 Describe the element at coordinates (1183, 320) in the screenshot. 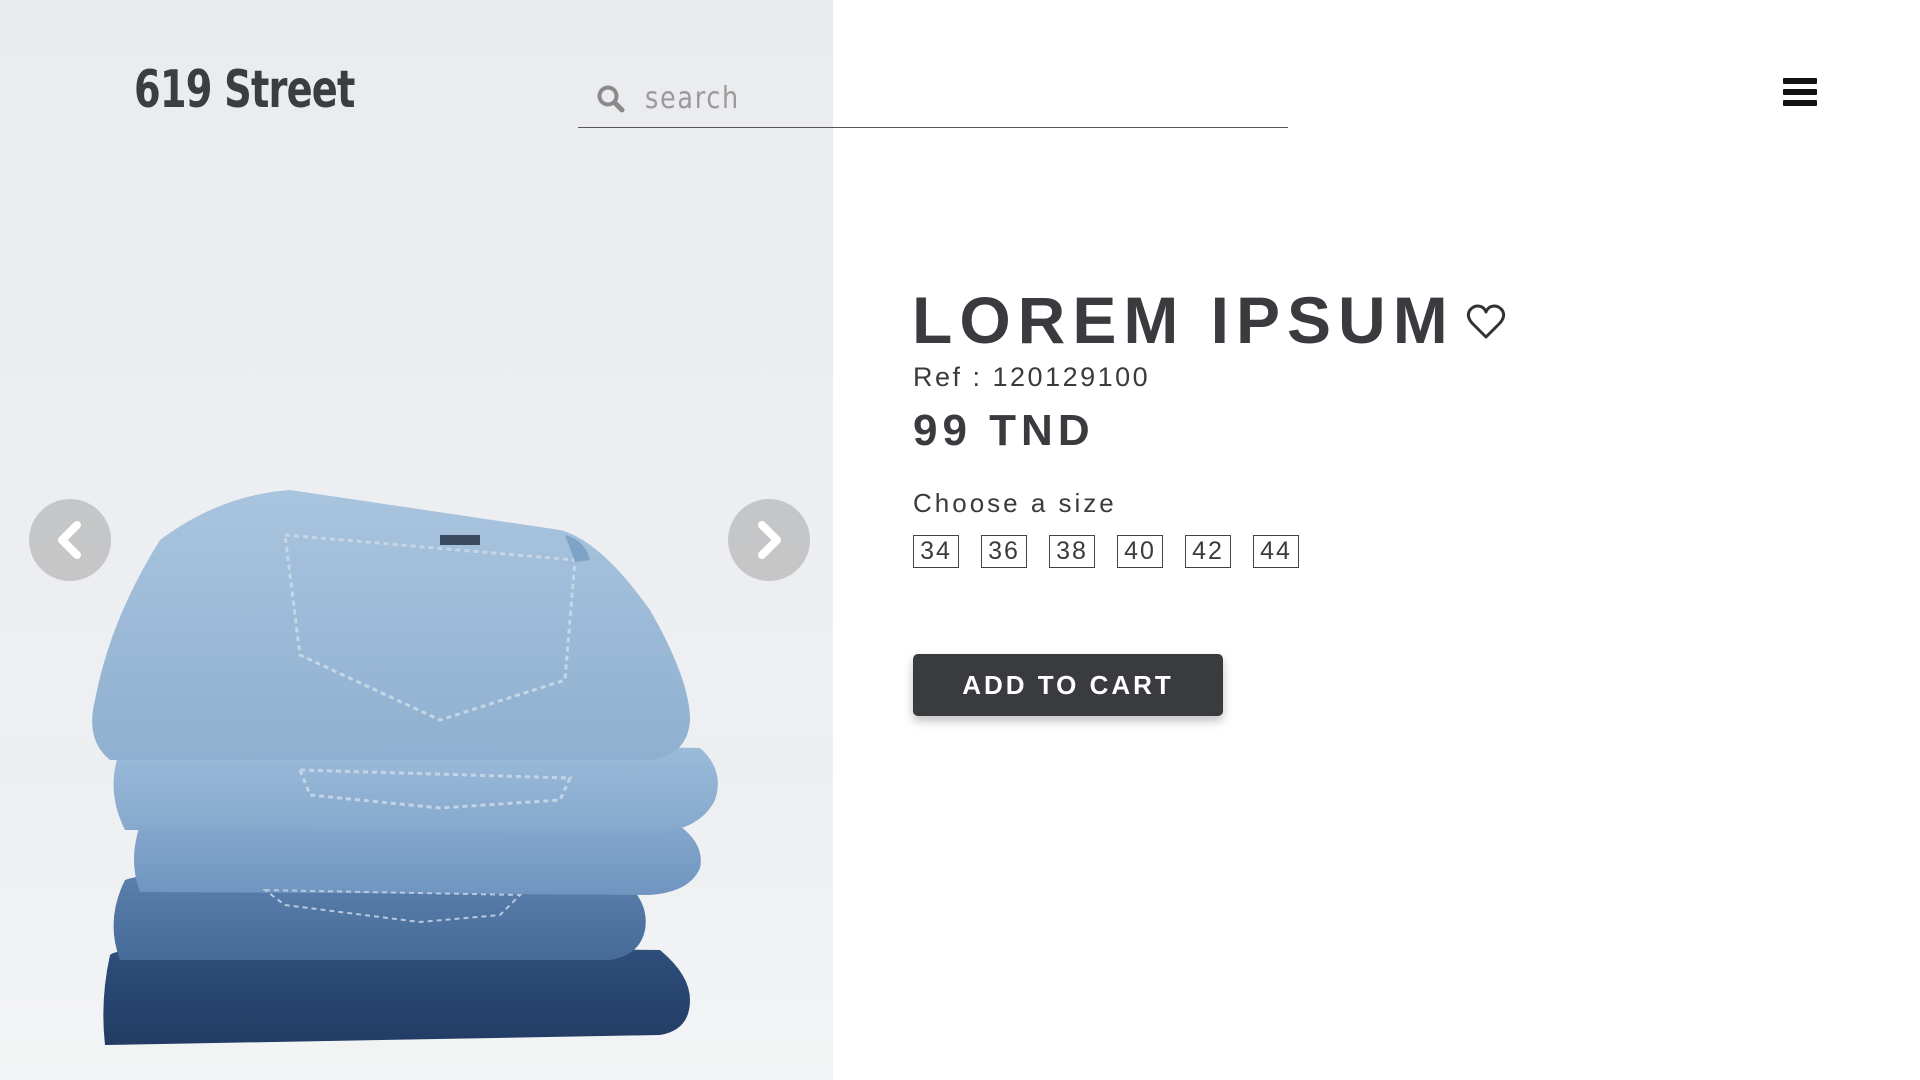

I see `product-title: LOREM IPSUM` at that location.